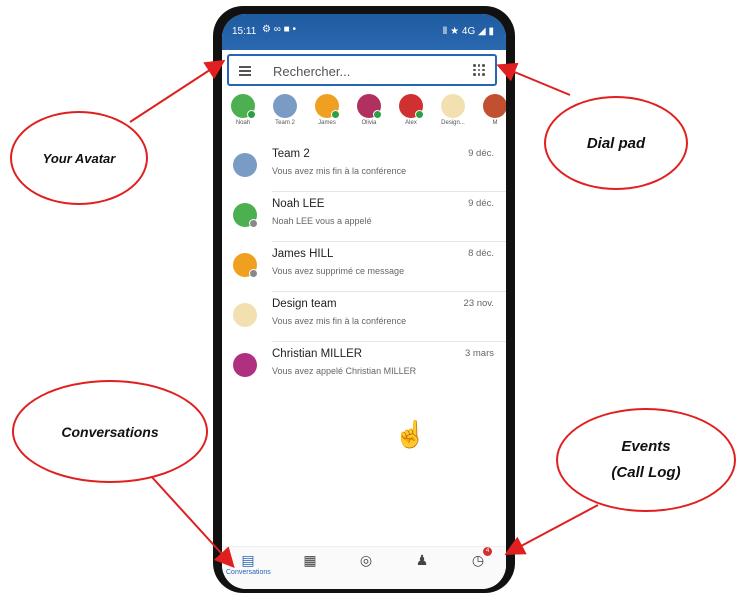  What do you see at coordinates (646, 446) in the screenshot?
I see `callout-text: Events` at bounding box center [646, 446].